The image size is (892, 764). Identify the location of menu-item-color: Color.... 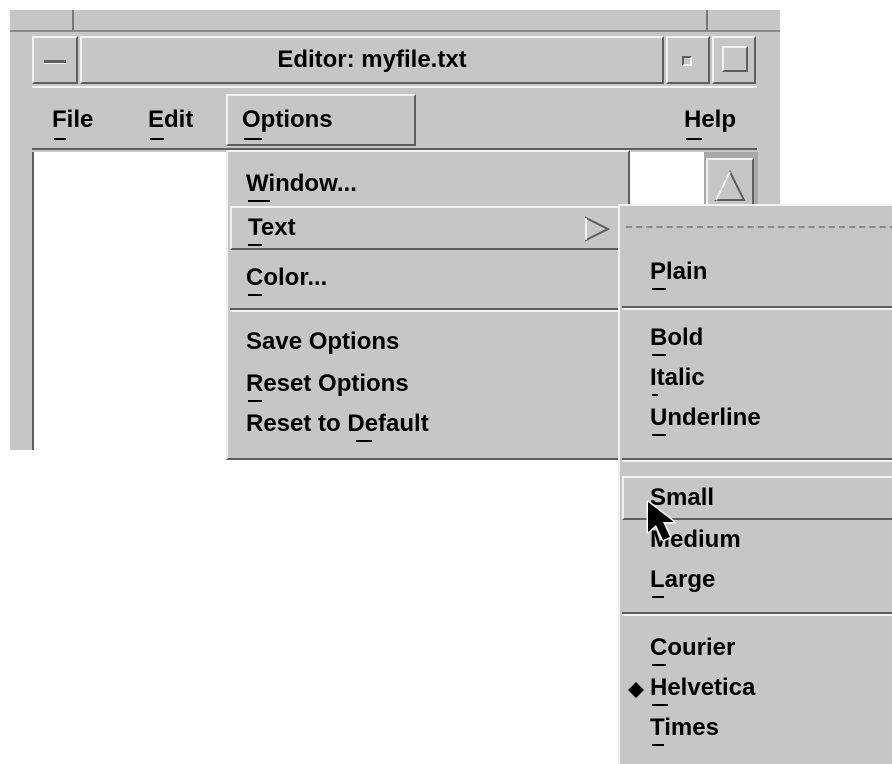
(428, 276).